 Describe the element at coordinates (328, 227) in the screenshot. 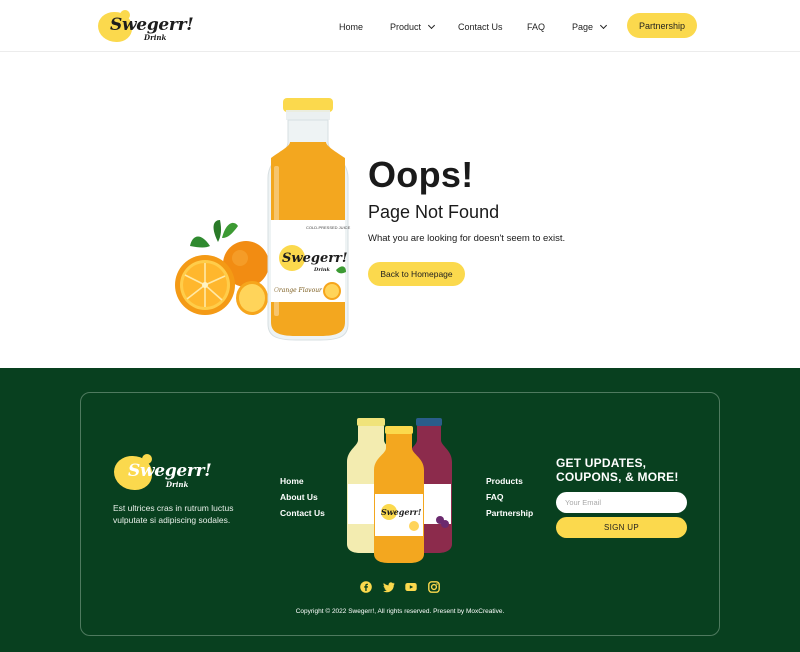

I see `bottle-label-text: COLD-PRESSED JUICE` at that location.